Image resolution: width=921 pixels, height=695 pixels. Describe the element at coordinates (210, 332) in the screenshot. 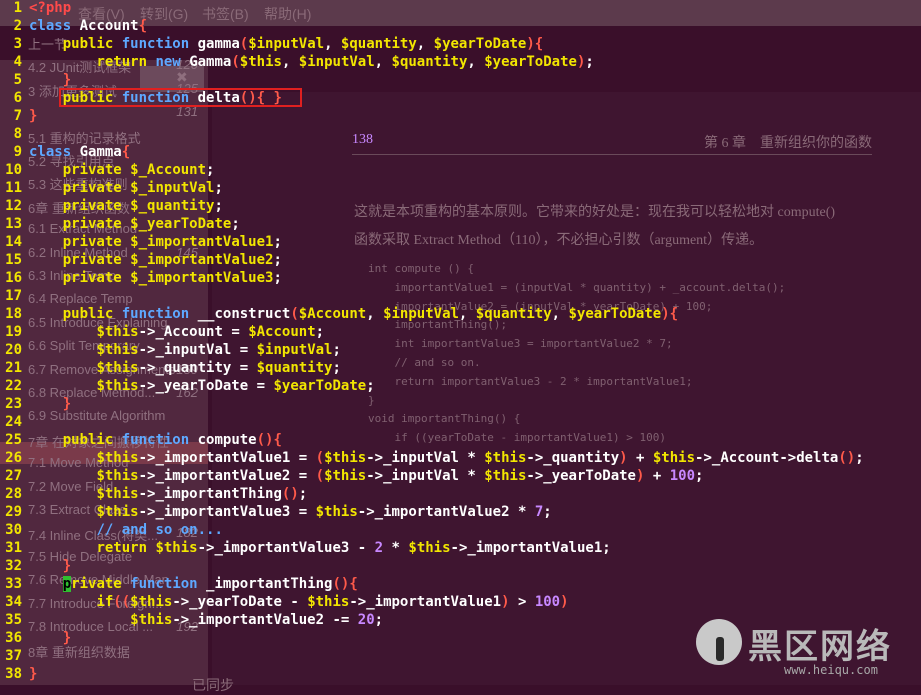

I see `code-text: $this->_Account = $Account;` at that location.